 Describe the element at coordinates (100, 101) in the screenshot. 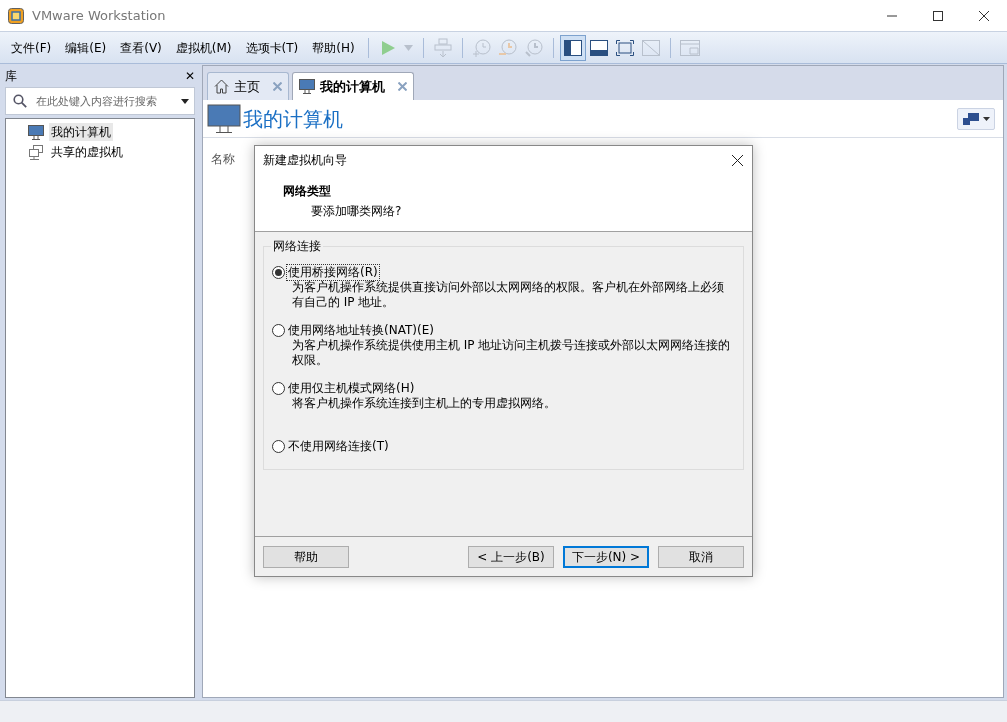

I see `search-field: 在此处键入内容进行搜索` at that location.